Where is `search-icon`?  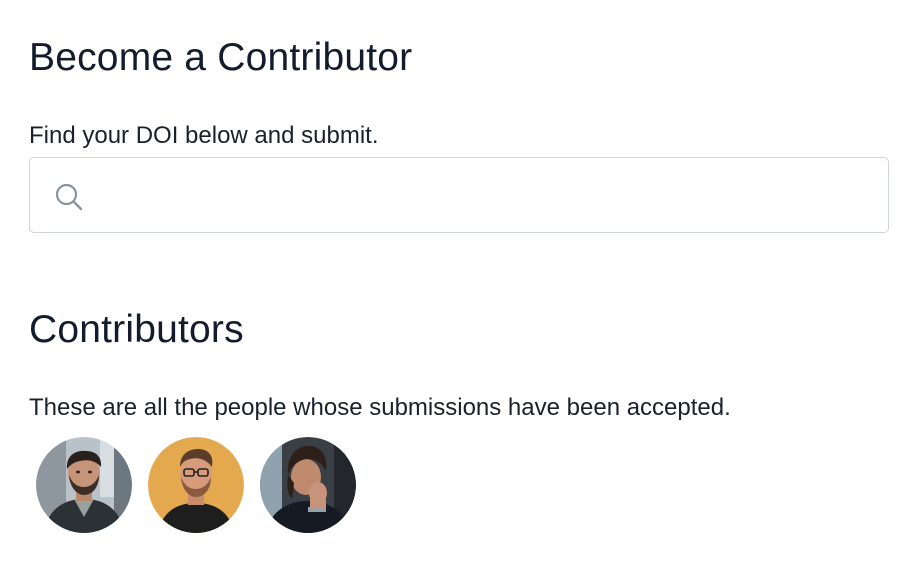 search-icon is located at coordinates (69, 197).